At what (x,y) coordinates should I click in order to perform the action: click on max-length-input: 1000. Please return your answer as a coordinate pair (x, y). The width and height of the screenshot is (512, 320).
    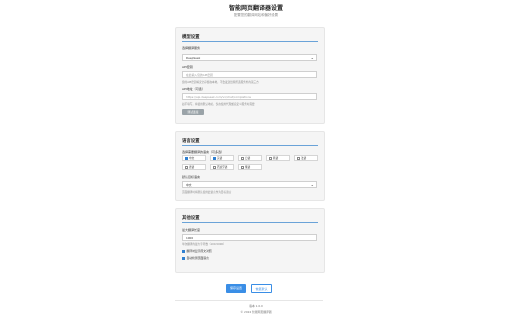
    Looking at the image, I should click on (249, 237).